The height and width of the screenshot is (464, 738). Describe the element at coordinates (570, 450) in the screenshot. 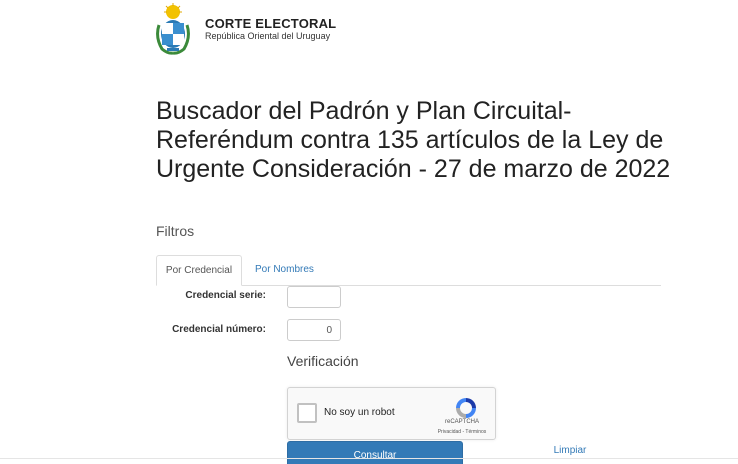

I see `limpiar-link: Limpiar` at that location.